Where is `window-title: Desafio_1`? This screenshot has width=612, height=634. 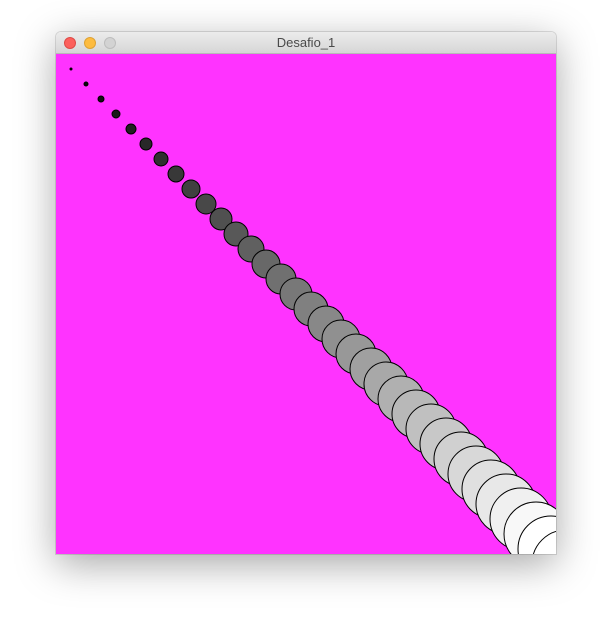 window-title: Desafio_1 is located at coordinates (306, 42).